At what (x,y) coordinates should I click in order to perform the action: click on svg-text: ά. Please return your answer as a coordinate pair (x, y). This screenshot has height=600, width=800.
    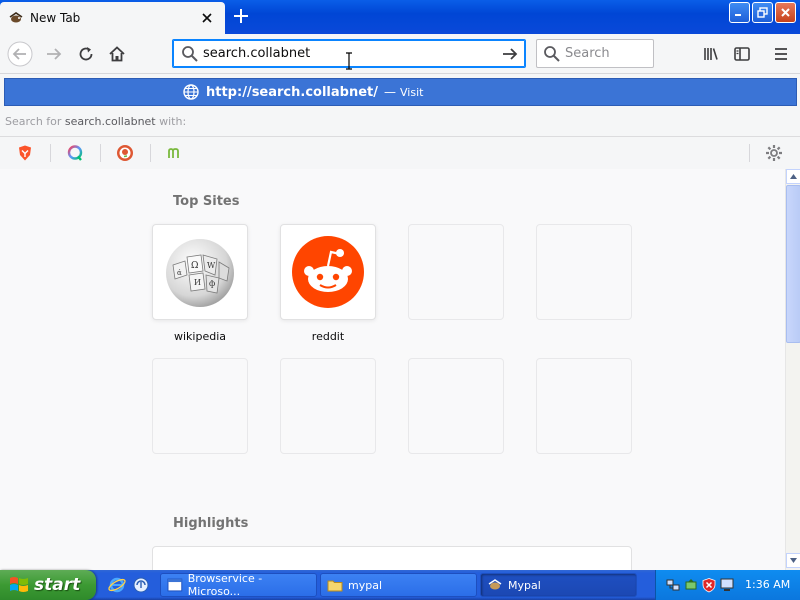
    Looking at the image, I should click on (179, 273).